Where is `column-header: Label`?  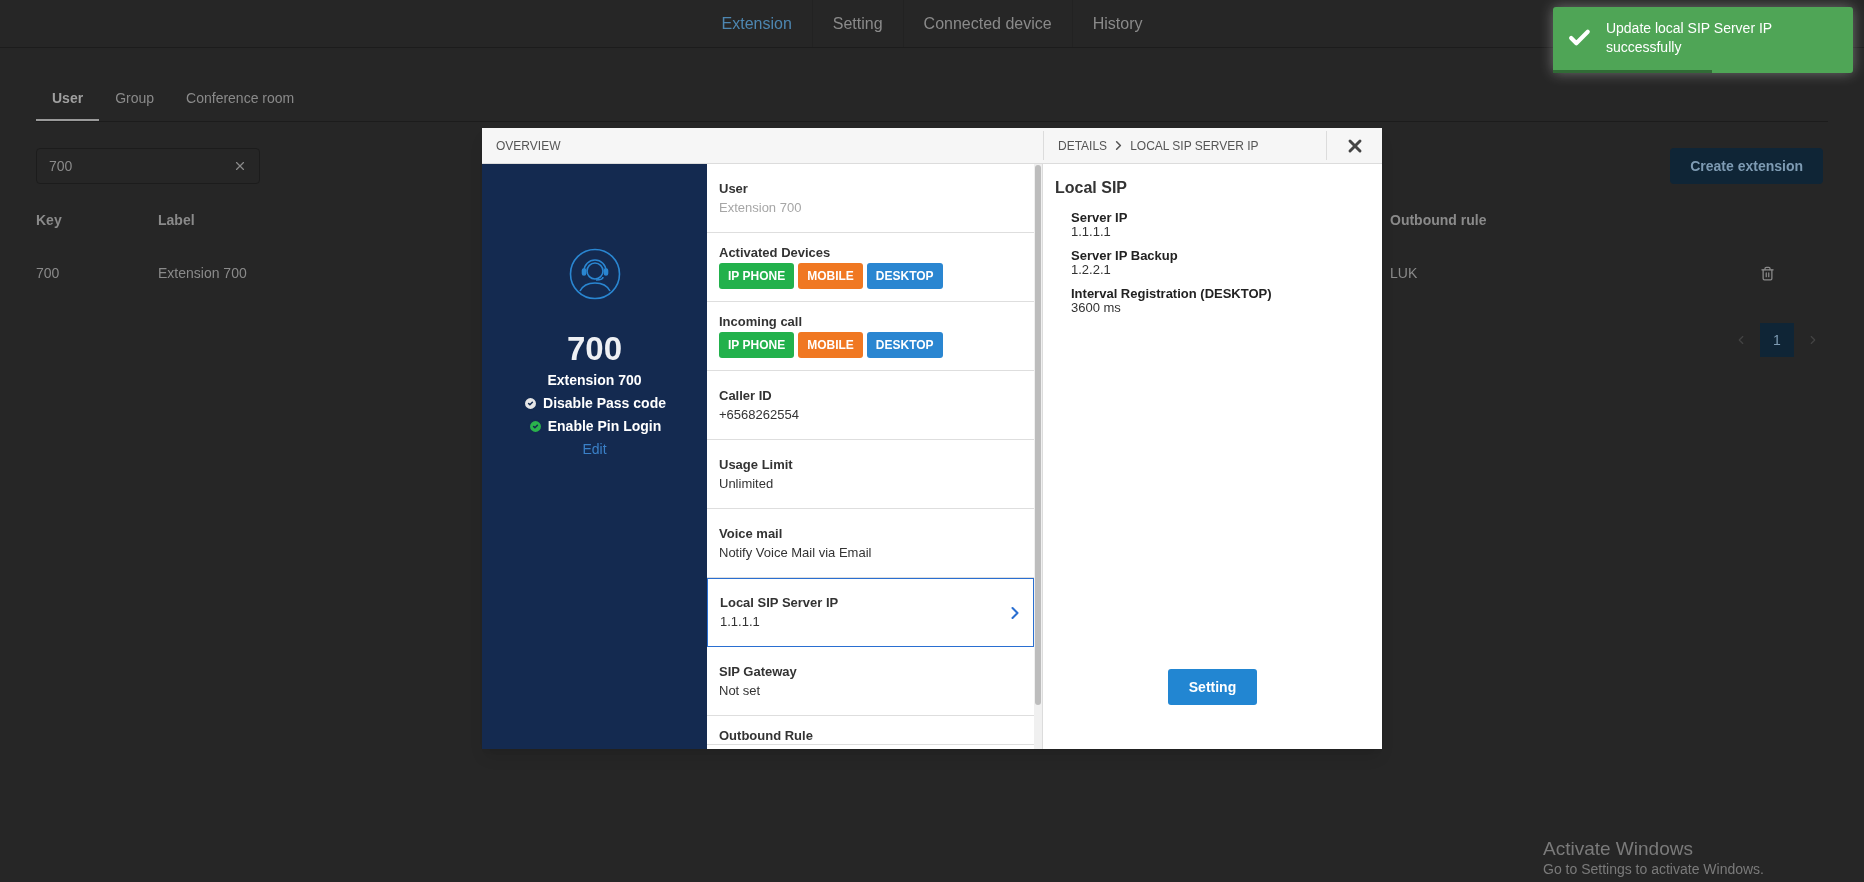 column-header: Label is located at coordinates (176, 220).